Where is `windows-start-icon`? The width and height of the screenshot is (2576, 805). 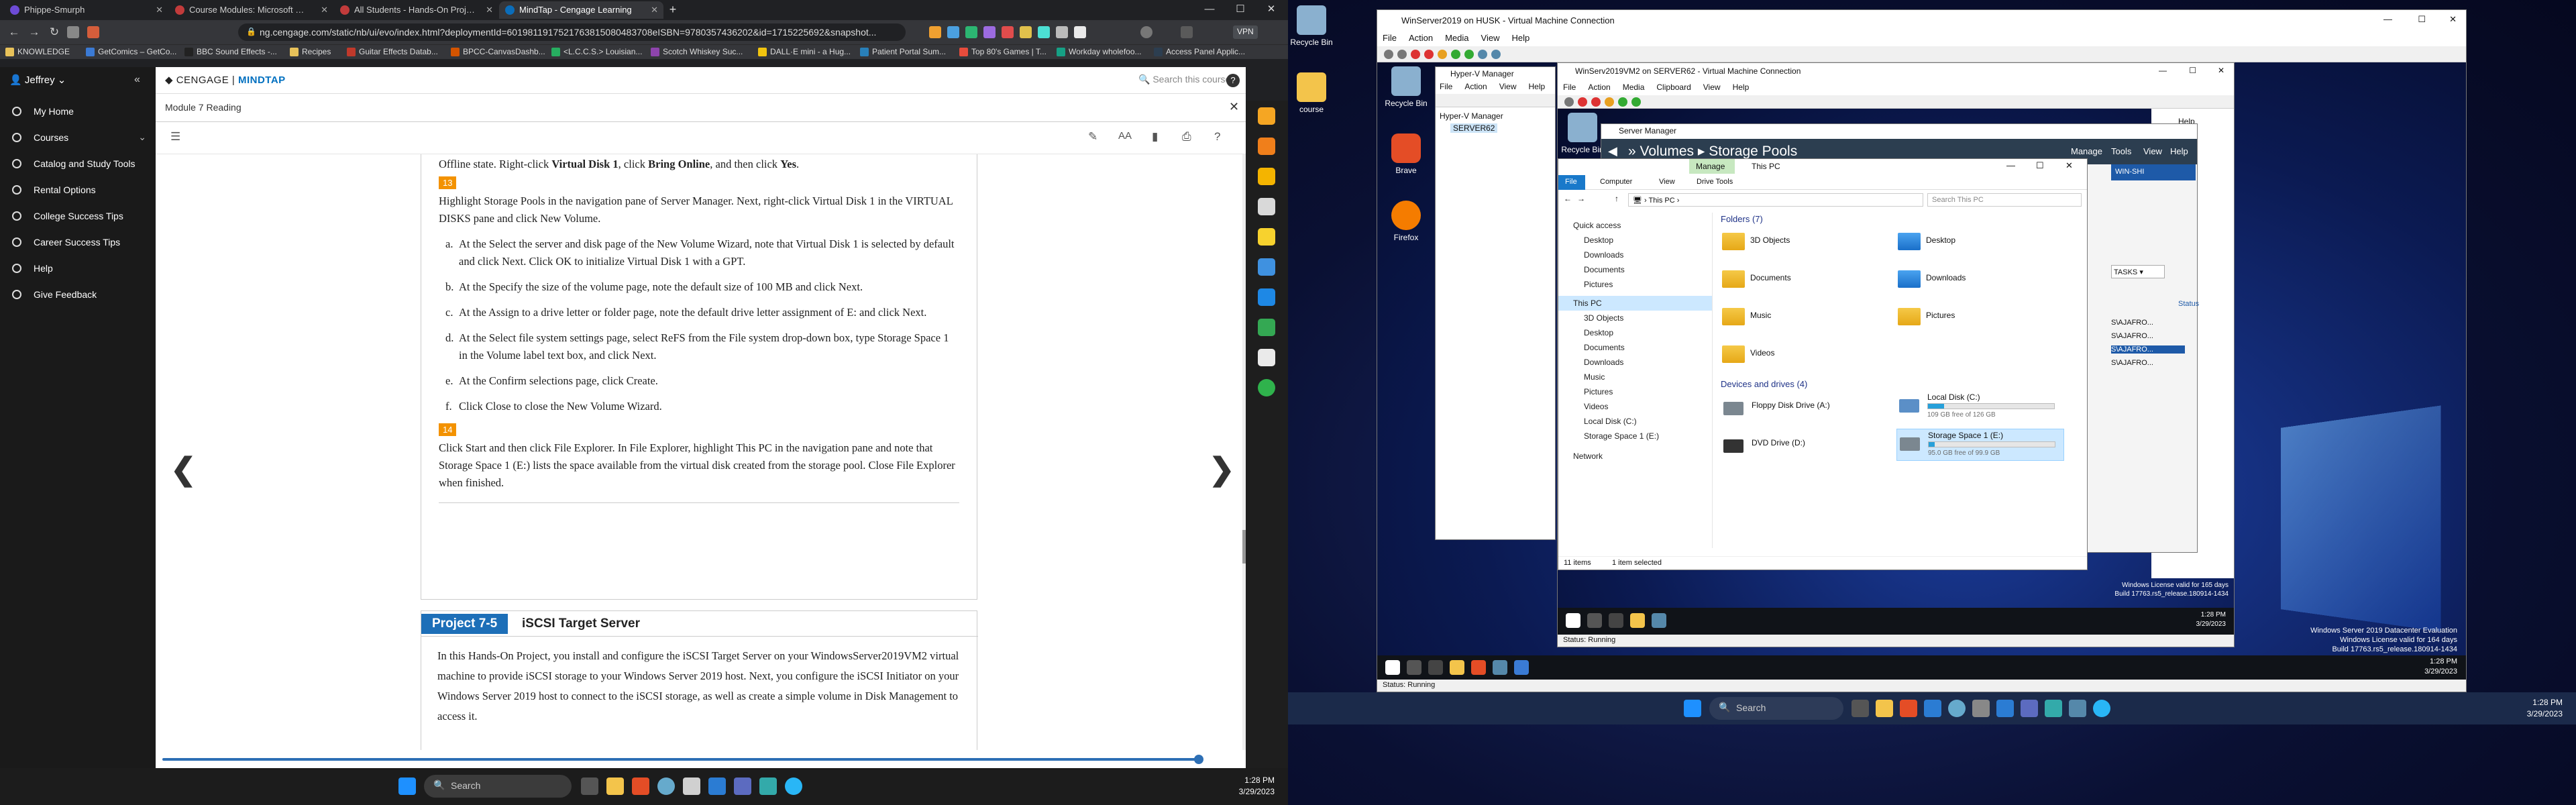 windows-start-icon is located at coordinates (1573, 620).